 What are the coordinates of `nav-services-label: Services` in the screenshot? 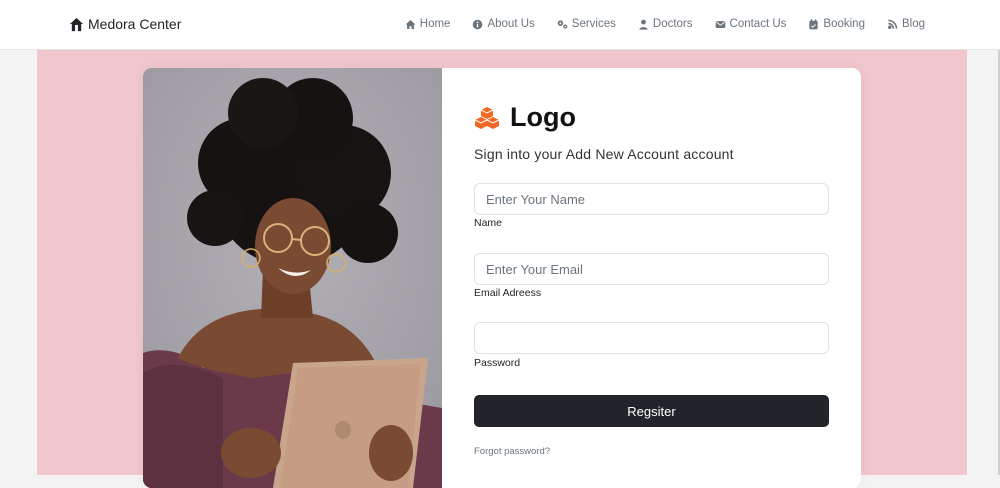 It's located at (593, 24).